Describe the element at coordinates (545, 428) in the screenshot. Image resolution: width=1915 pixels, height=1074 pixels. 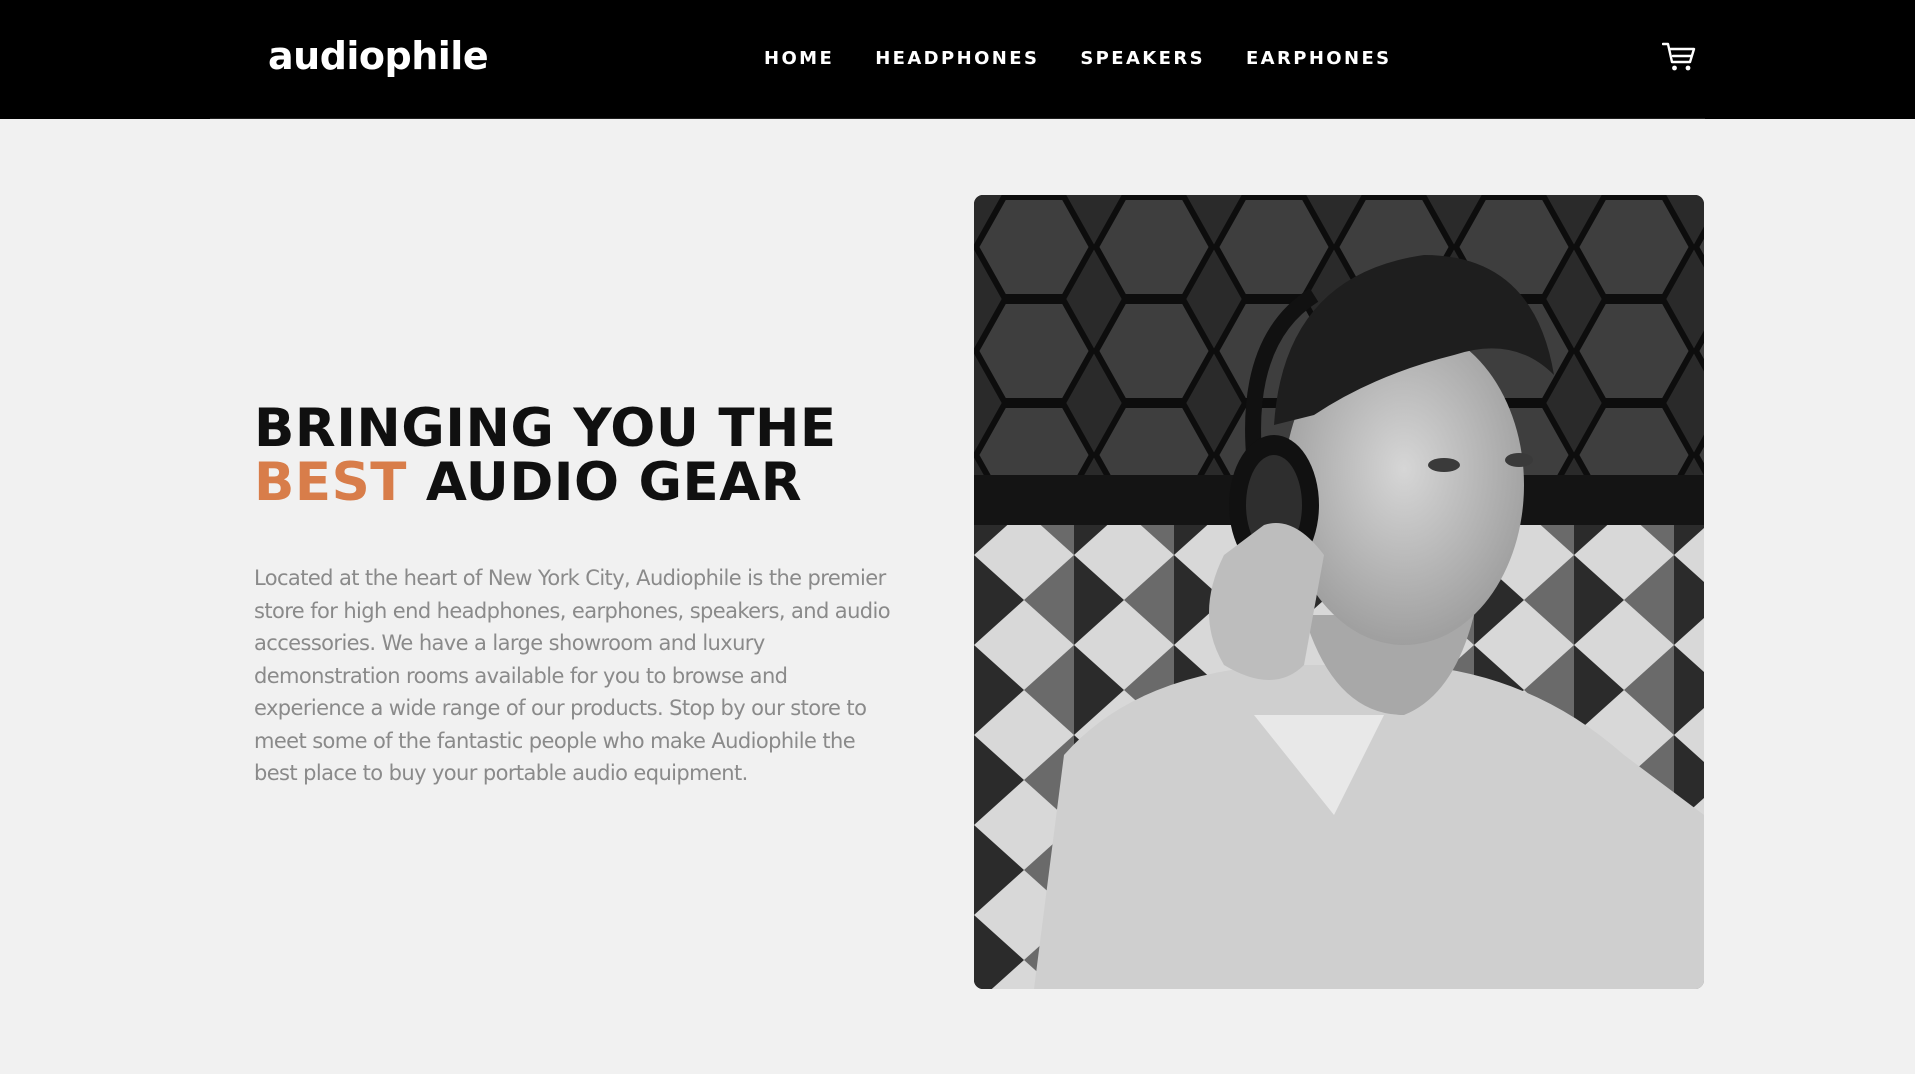
I see `heading-line-1: BRINGING YOU THE` at that location.